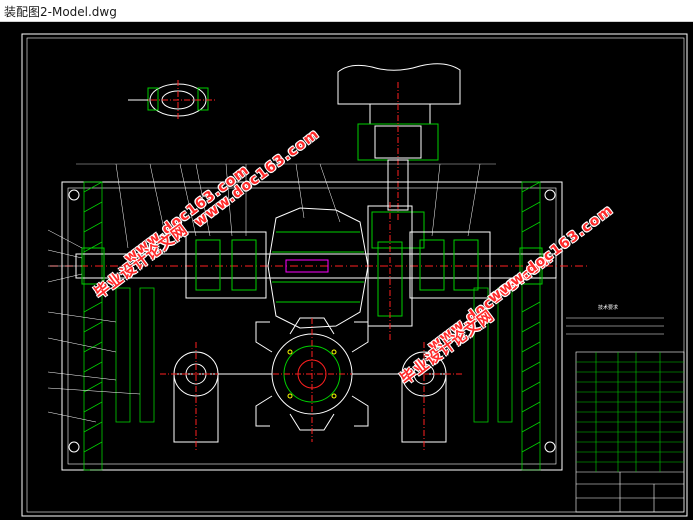 This screenshot has height=520, width=693. Describe the element at coordinates (318, 268) in the screenshot. I see `large-gear` at that location.